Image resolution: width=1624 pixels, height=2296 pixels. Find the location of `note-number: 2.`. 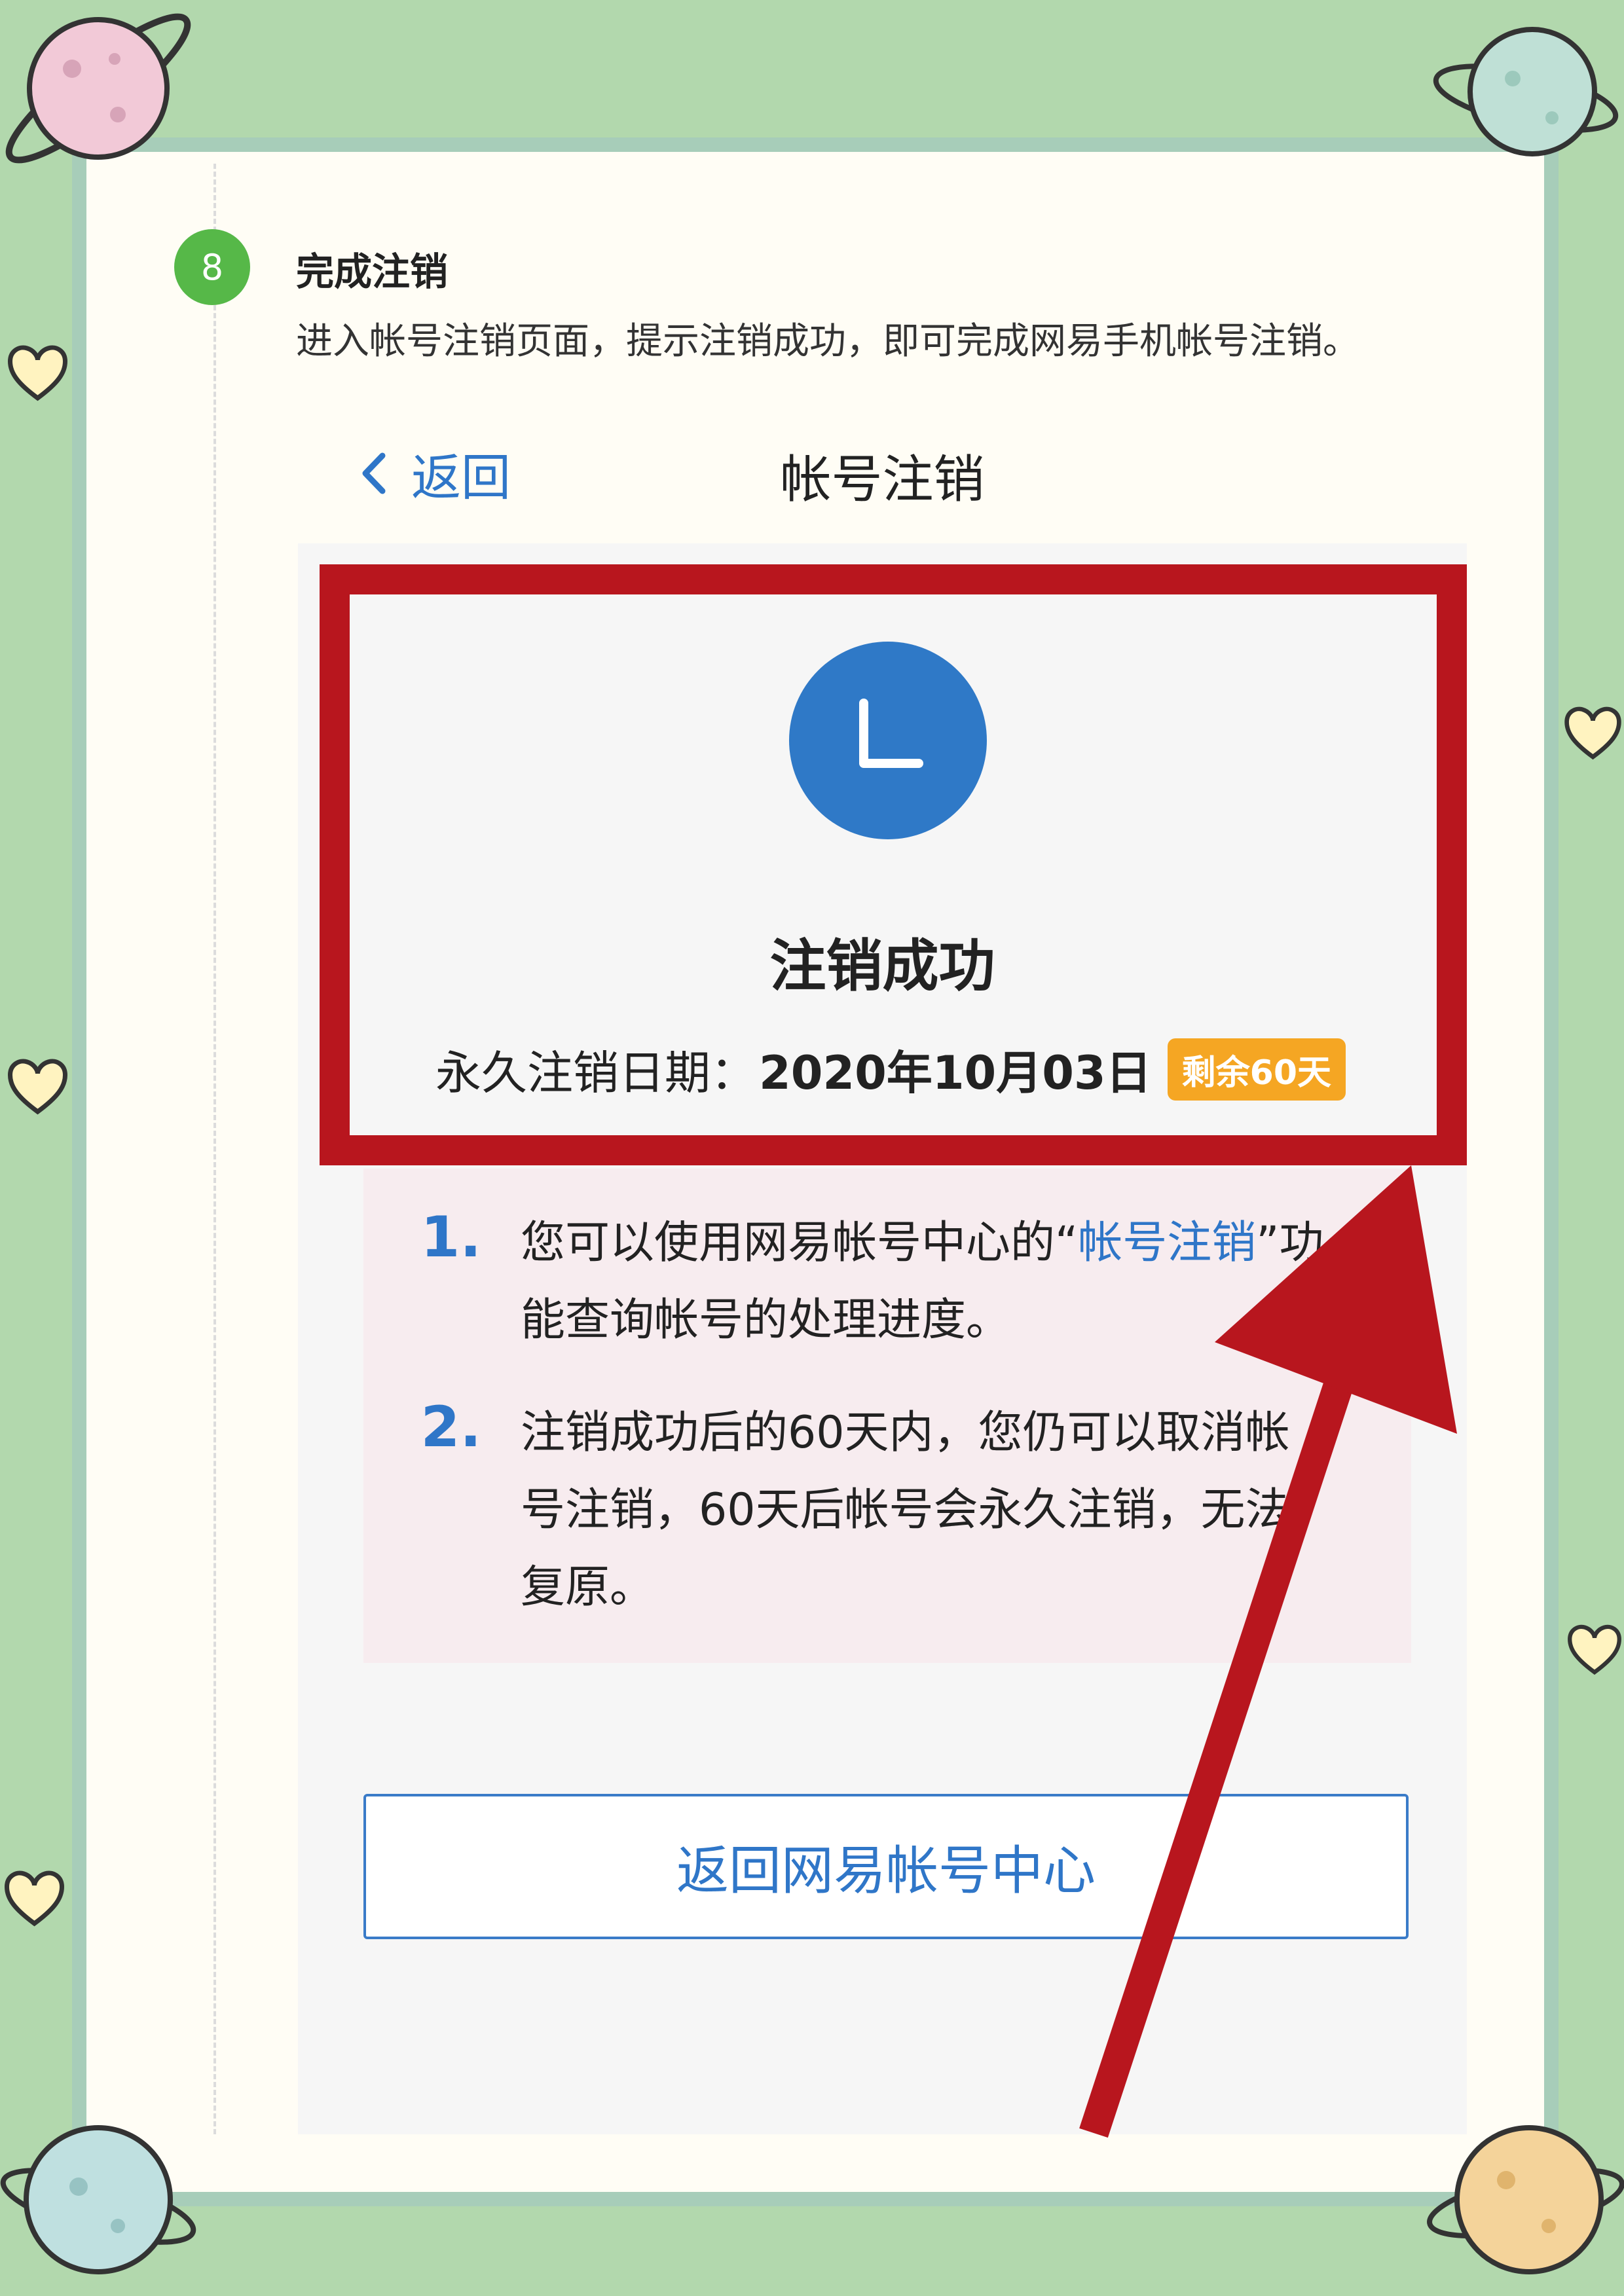

note-number: 2. is located at coordinates (450, 1427).